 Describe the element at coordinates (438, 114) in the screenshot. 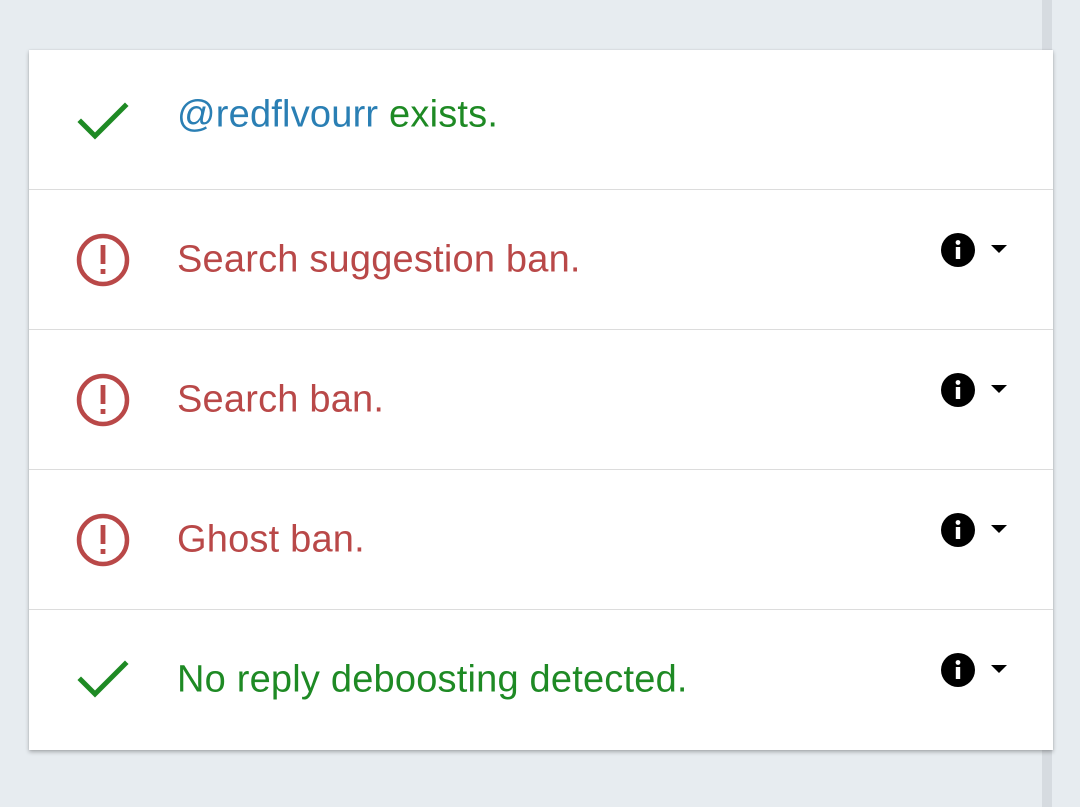

I see `exists-text: exists.` at that location.